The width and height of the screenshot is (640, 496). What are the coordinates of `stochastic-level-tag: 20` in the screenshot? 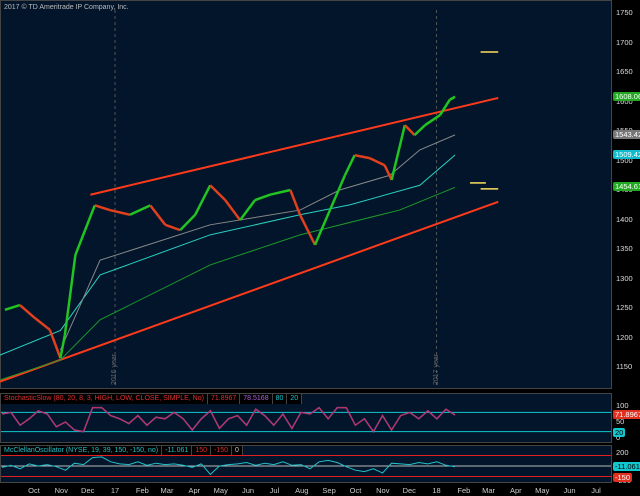 It's located at (619, 432).